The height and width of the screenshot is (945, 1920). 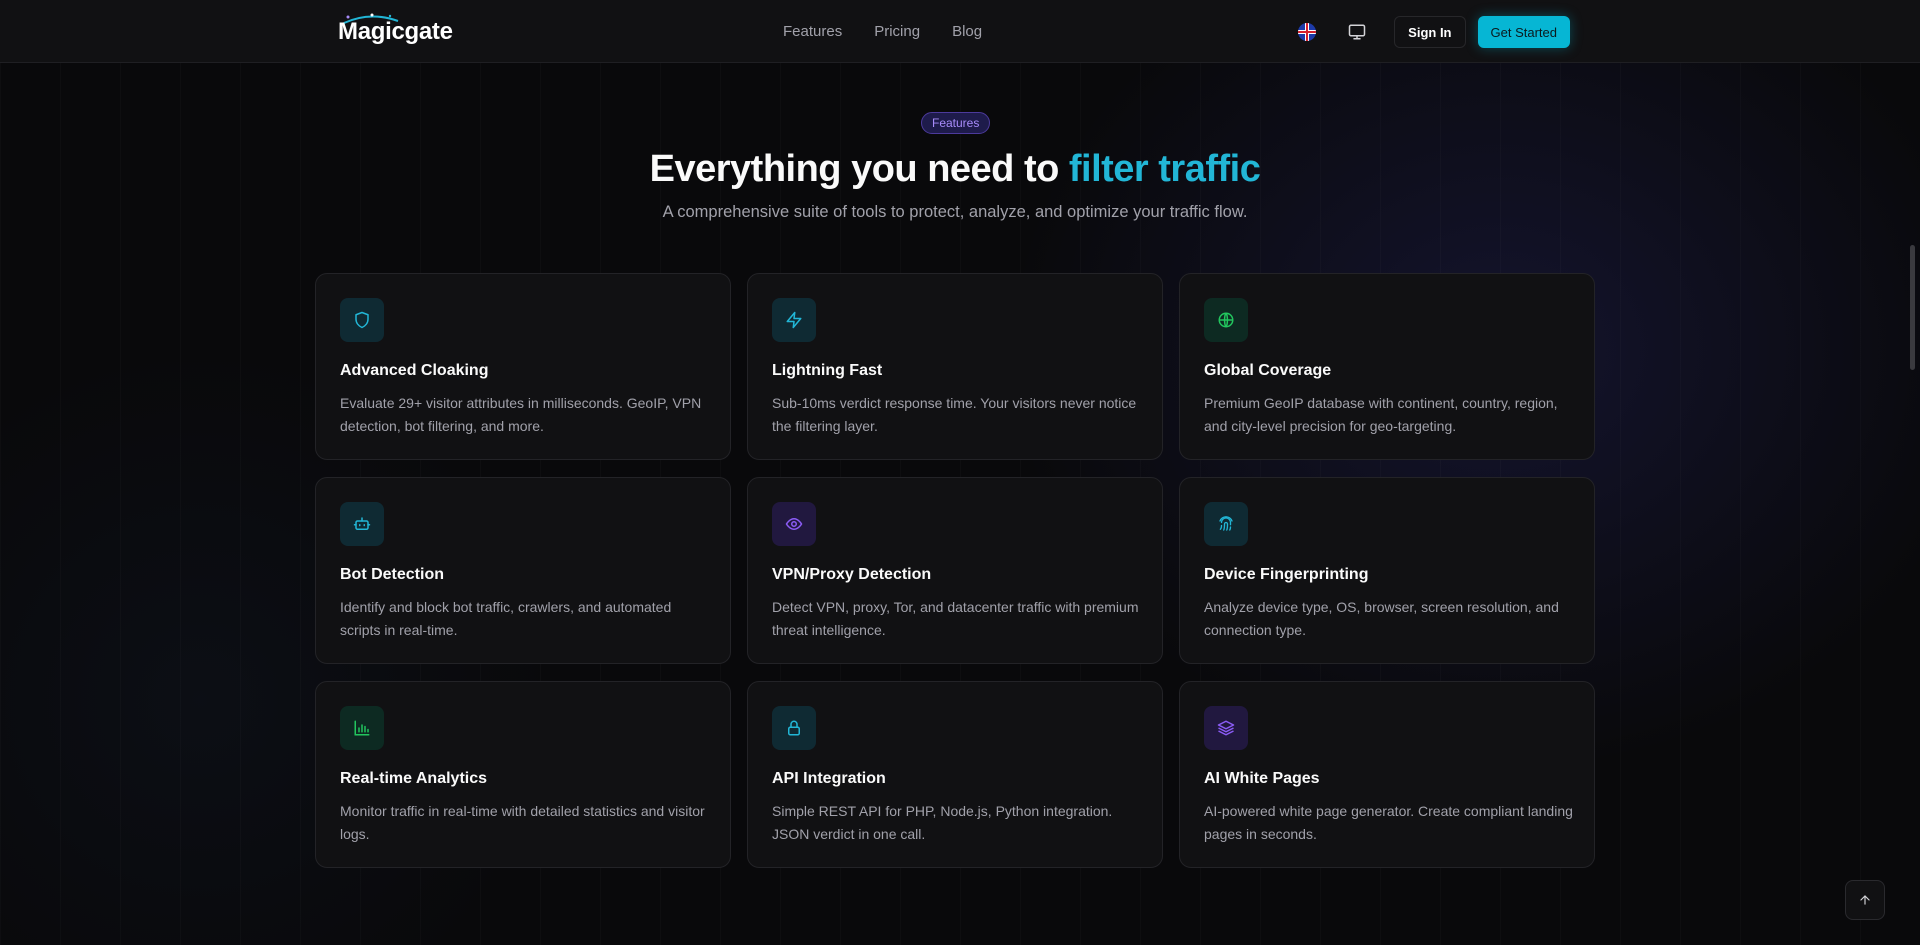 I want to click on nav-link-features: Features, so click(x=812, y=31).